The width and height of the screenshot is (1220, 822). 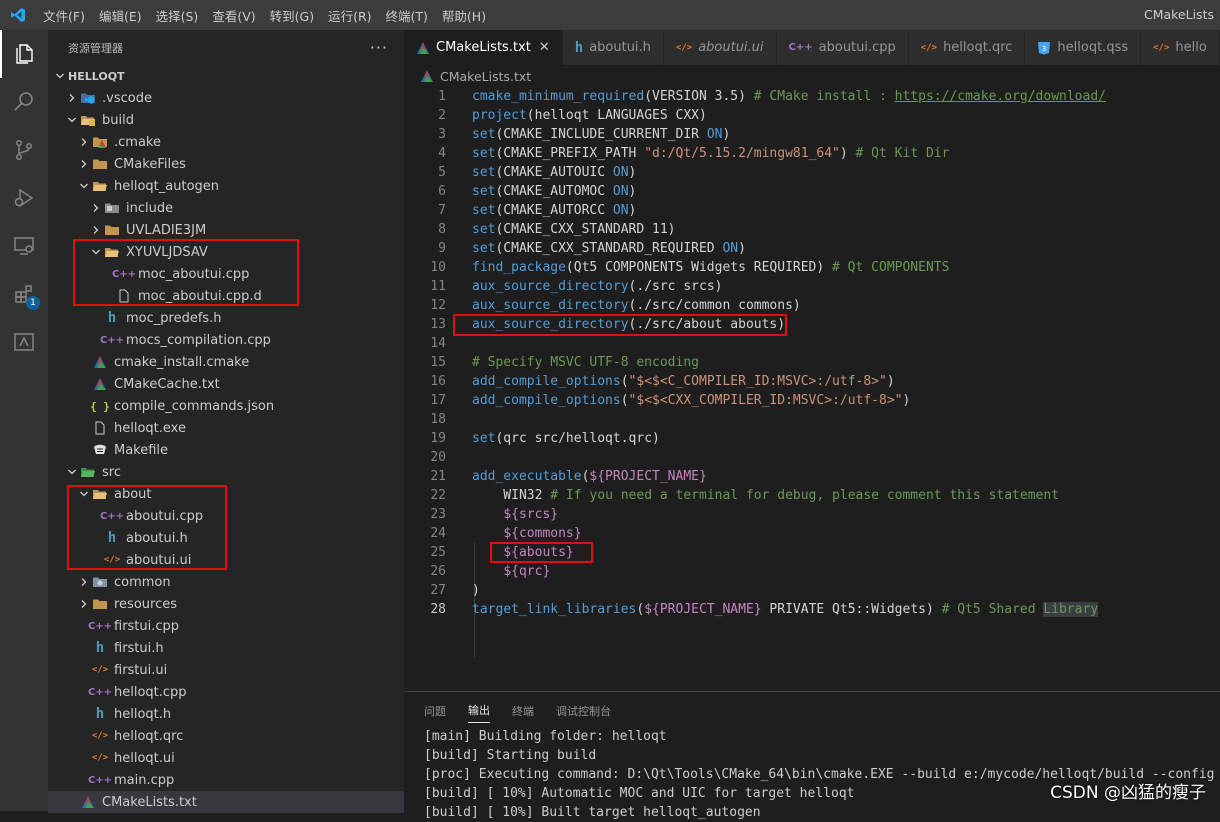 What do you see at coordinates (544, 47) in the screenshot?
I see `close-icon: ✕` at bounding box center [544, 47].